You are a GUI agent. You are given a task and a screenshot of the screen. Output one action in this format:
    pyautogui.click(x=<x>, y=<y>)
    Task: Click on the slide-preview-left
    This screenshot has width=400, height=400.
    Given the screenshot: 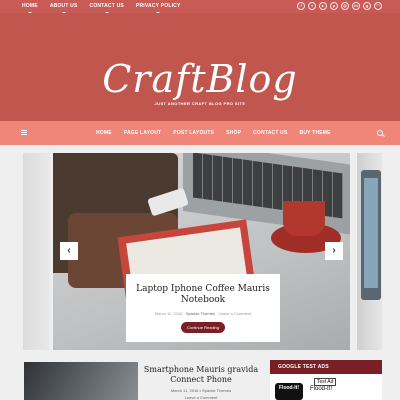 What is the action you would take?
    pyautogui.click(x=36, y=251)
    